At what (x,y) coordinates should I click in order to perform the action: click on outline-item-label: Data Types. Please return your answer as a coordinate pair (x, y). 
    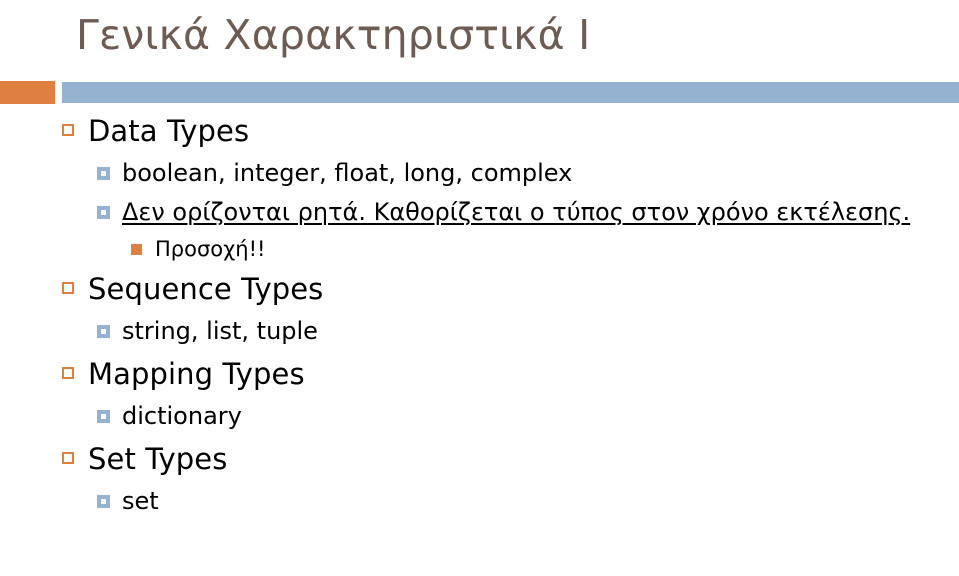
    Looking at the image, I should click on (169, 131).